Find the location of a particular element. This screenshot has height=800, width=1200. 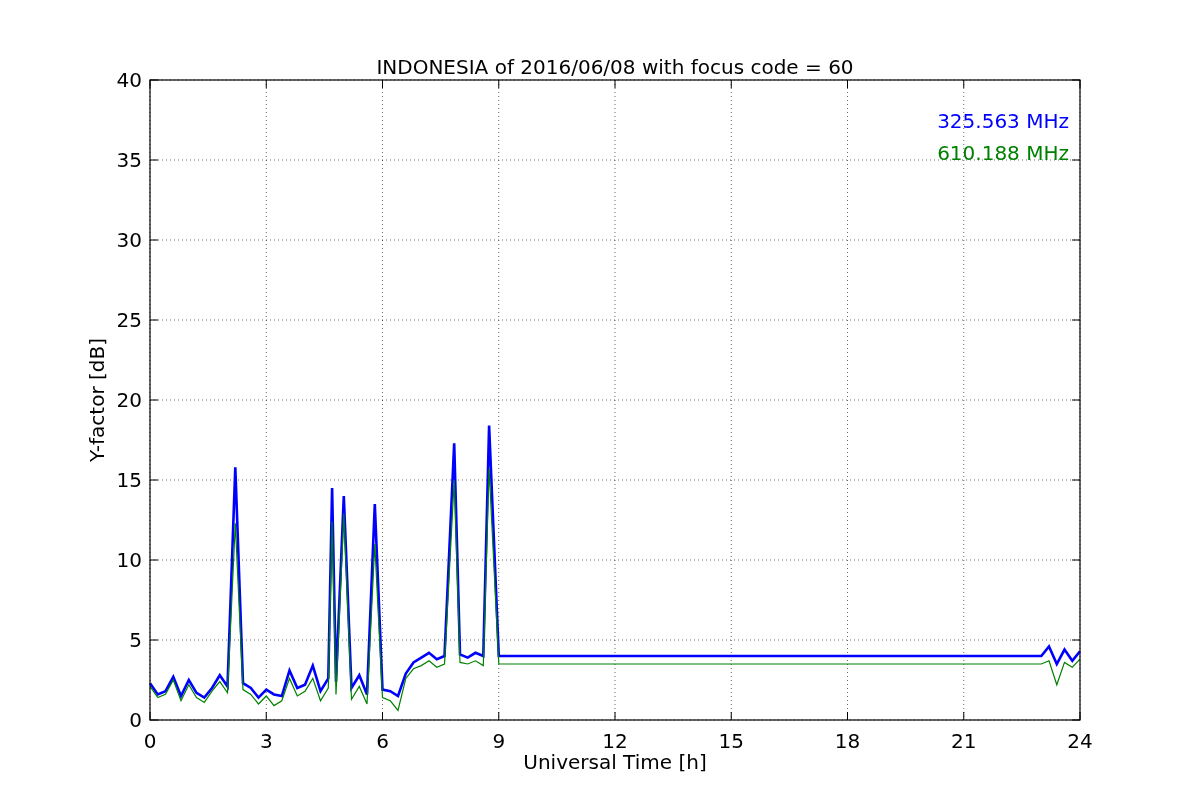

legend-label: 610.188 MHz is located at coordinates (1003, 153).